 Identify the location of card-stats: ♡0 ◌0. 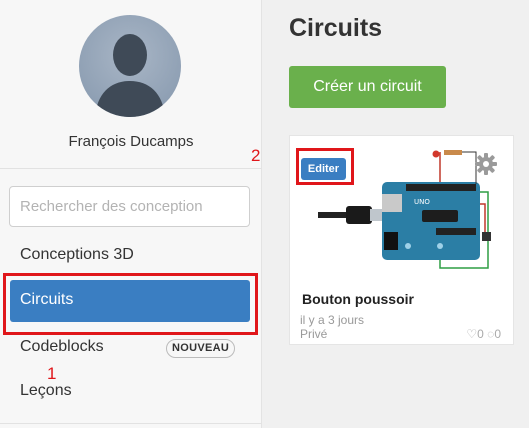
(483, 334).